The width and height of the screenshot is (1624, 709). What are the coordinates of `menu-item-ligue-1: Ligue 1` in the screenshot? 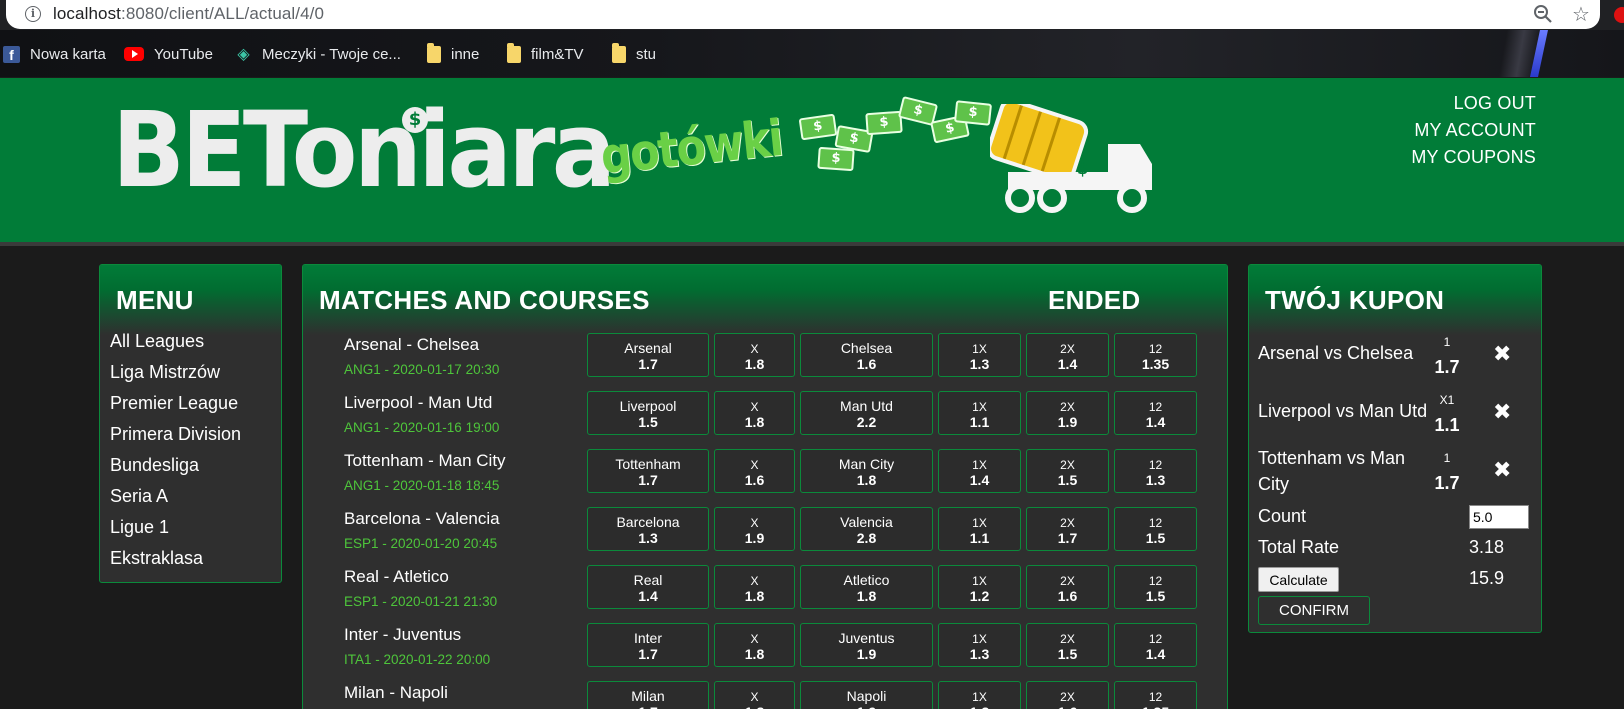 It's located at (195, 527).